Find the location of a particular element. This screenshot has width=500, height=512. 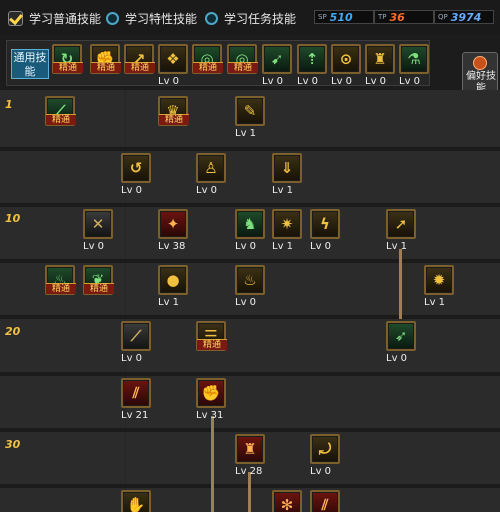

skill-level: Lv 31 is located at coordinates (210, 415).